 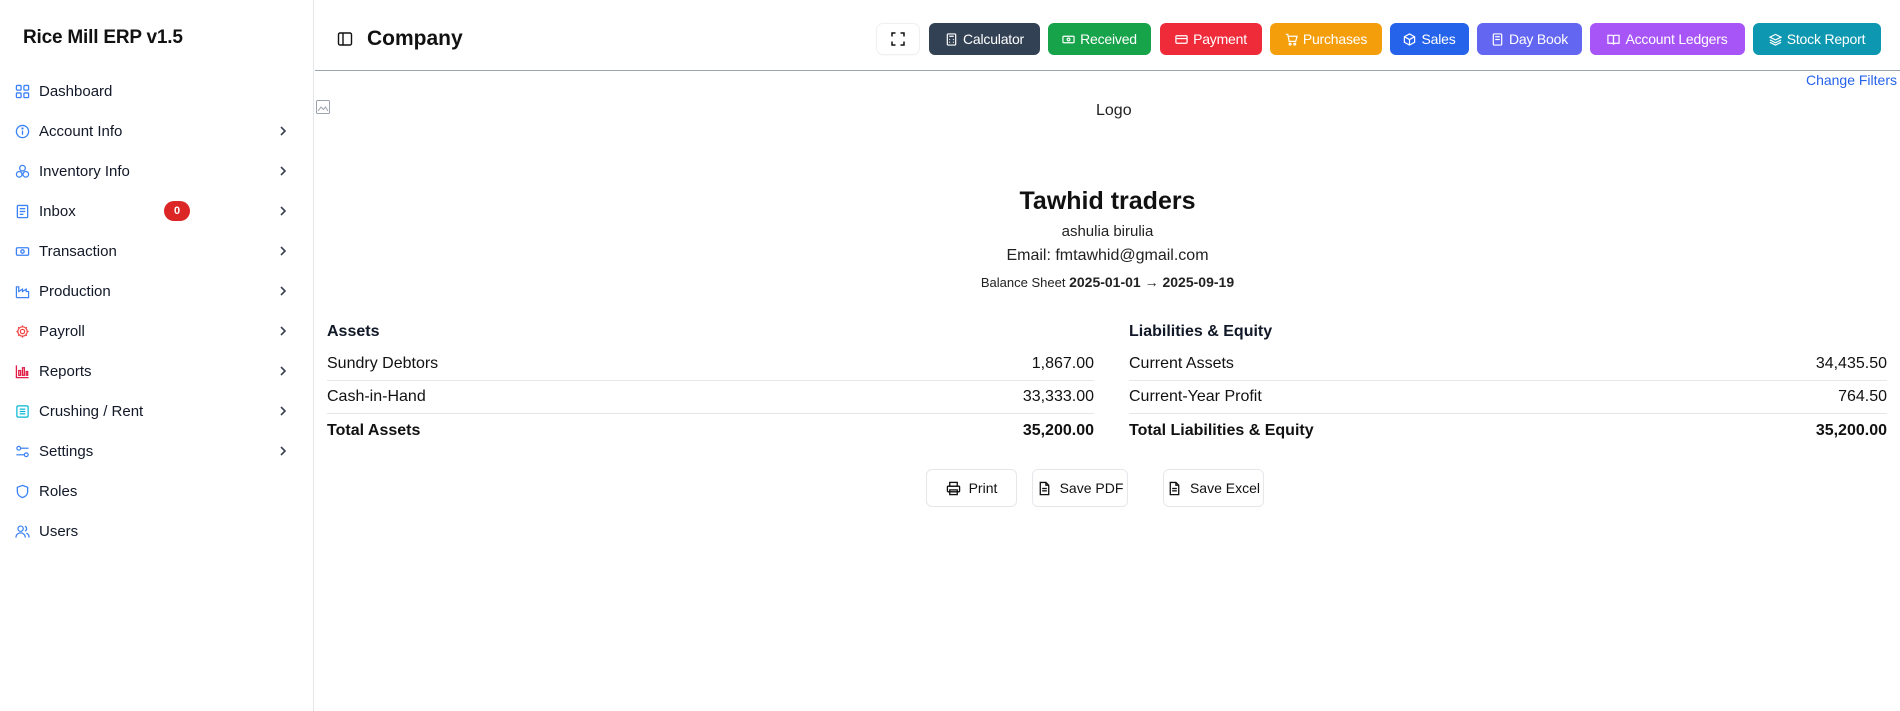 What do you see at coordinates (323, 107) in the screenshot?
I see `broken-image-icon` at bounding box center [323, 107].